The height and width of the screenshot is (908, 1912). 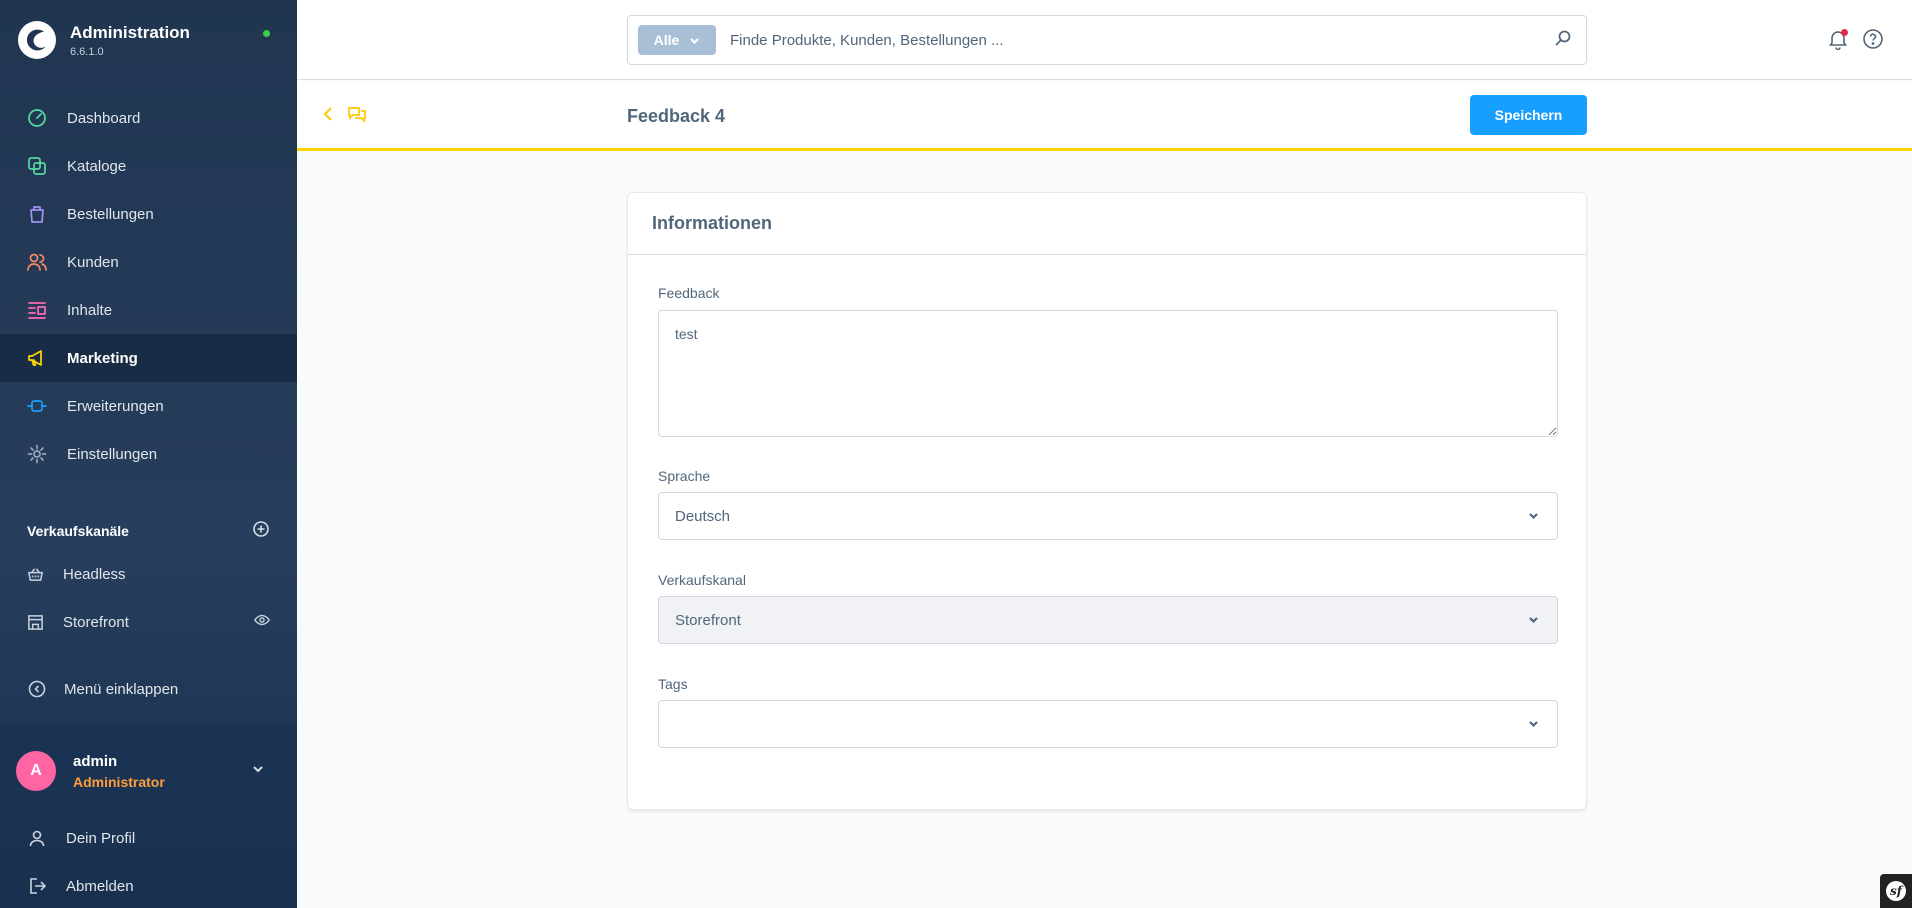 I want to click on dashboard-icon, so click(x=37, y=118).